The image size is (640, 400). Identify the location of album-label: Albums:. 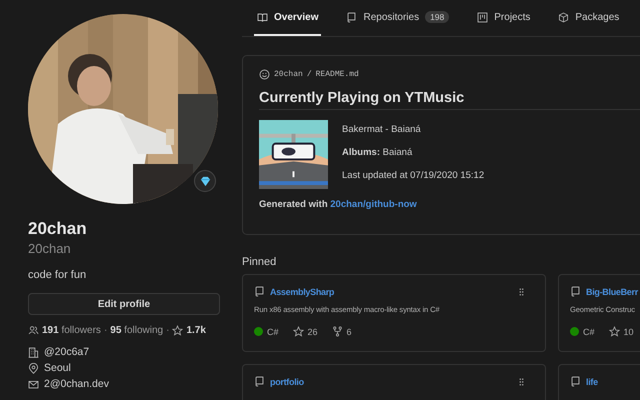
(361, 152).